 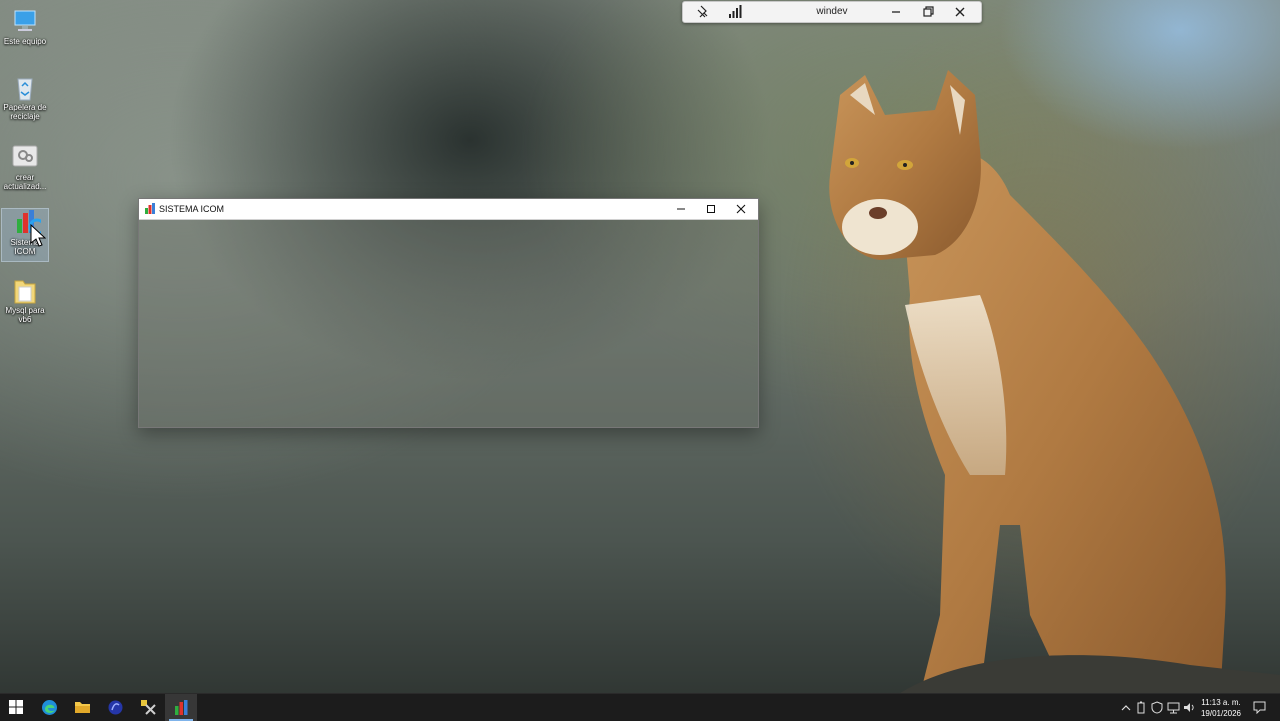 I want to click on desktop-icon-mysql-vb6: Mysql para vb6, so click(x=25, y=300).